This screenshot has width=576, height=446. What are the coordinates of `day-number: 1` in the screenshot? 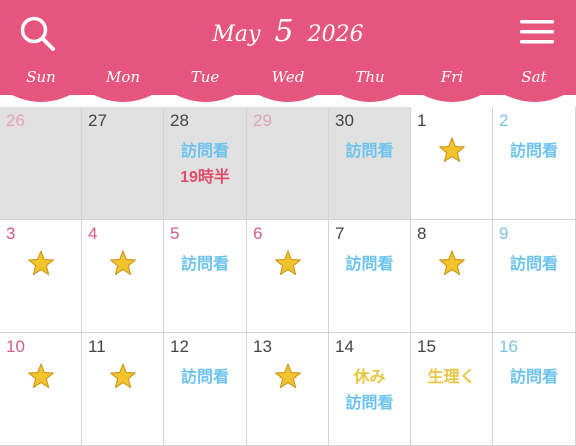 It's located at (422, 120).